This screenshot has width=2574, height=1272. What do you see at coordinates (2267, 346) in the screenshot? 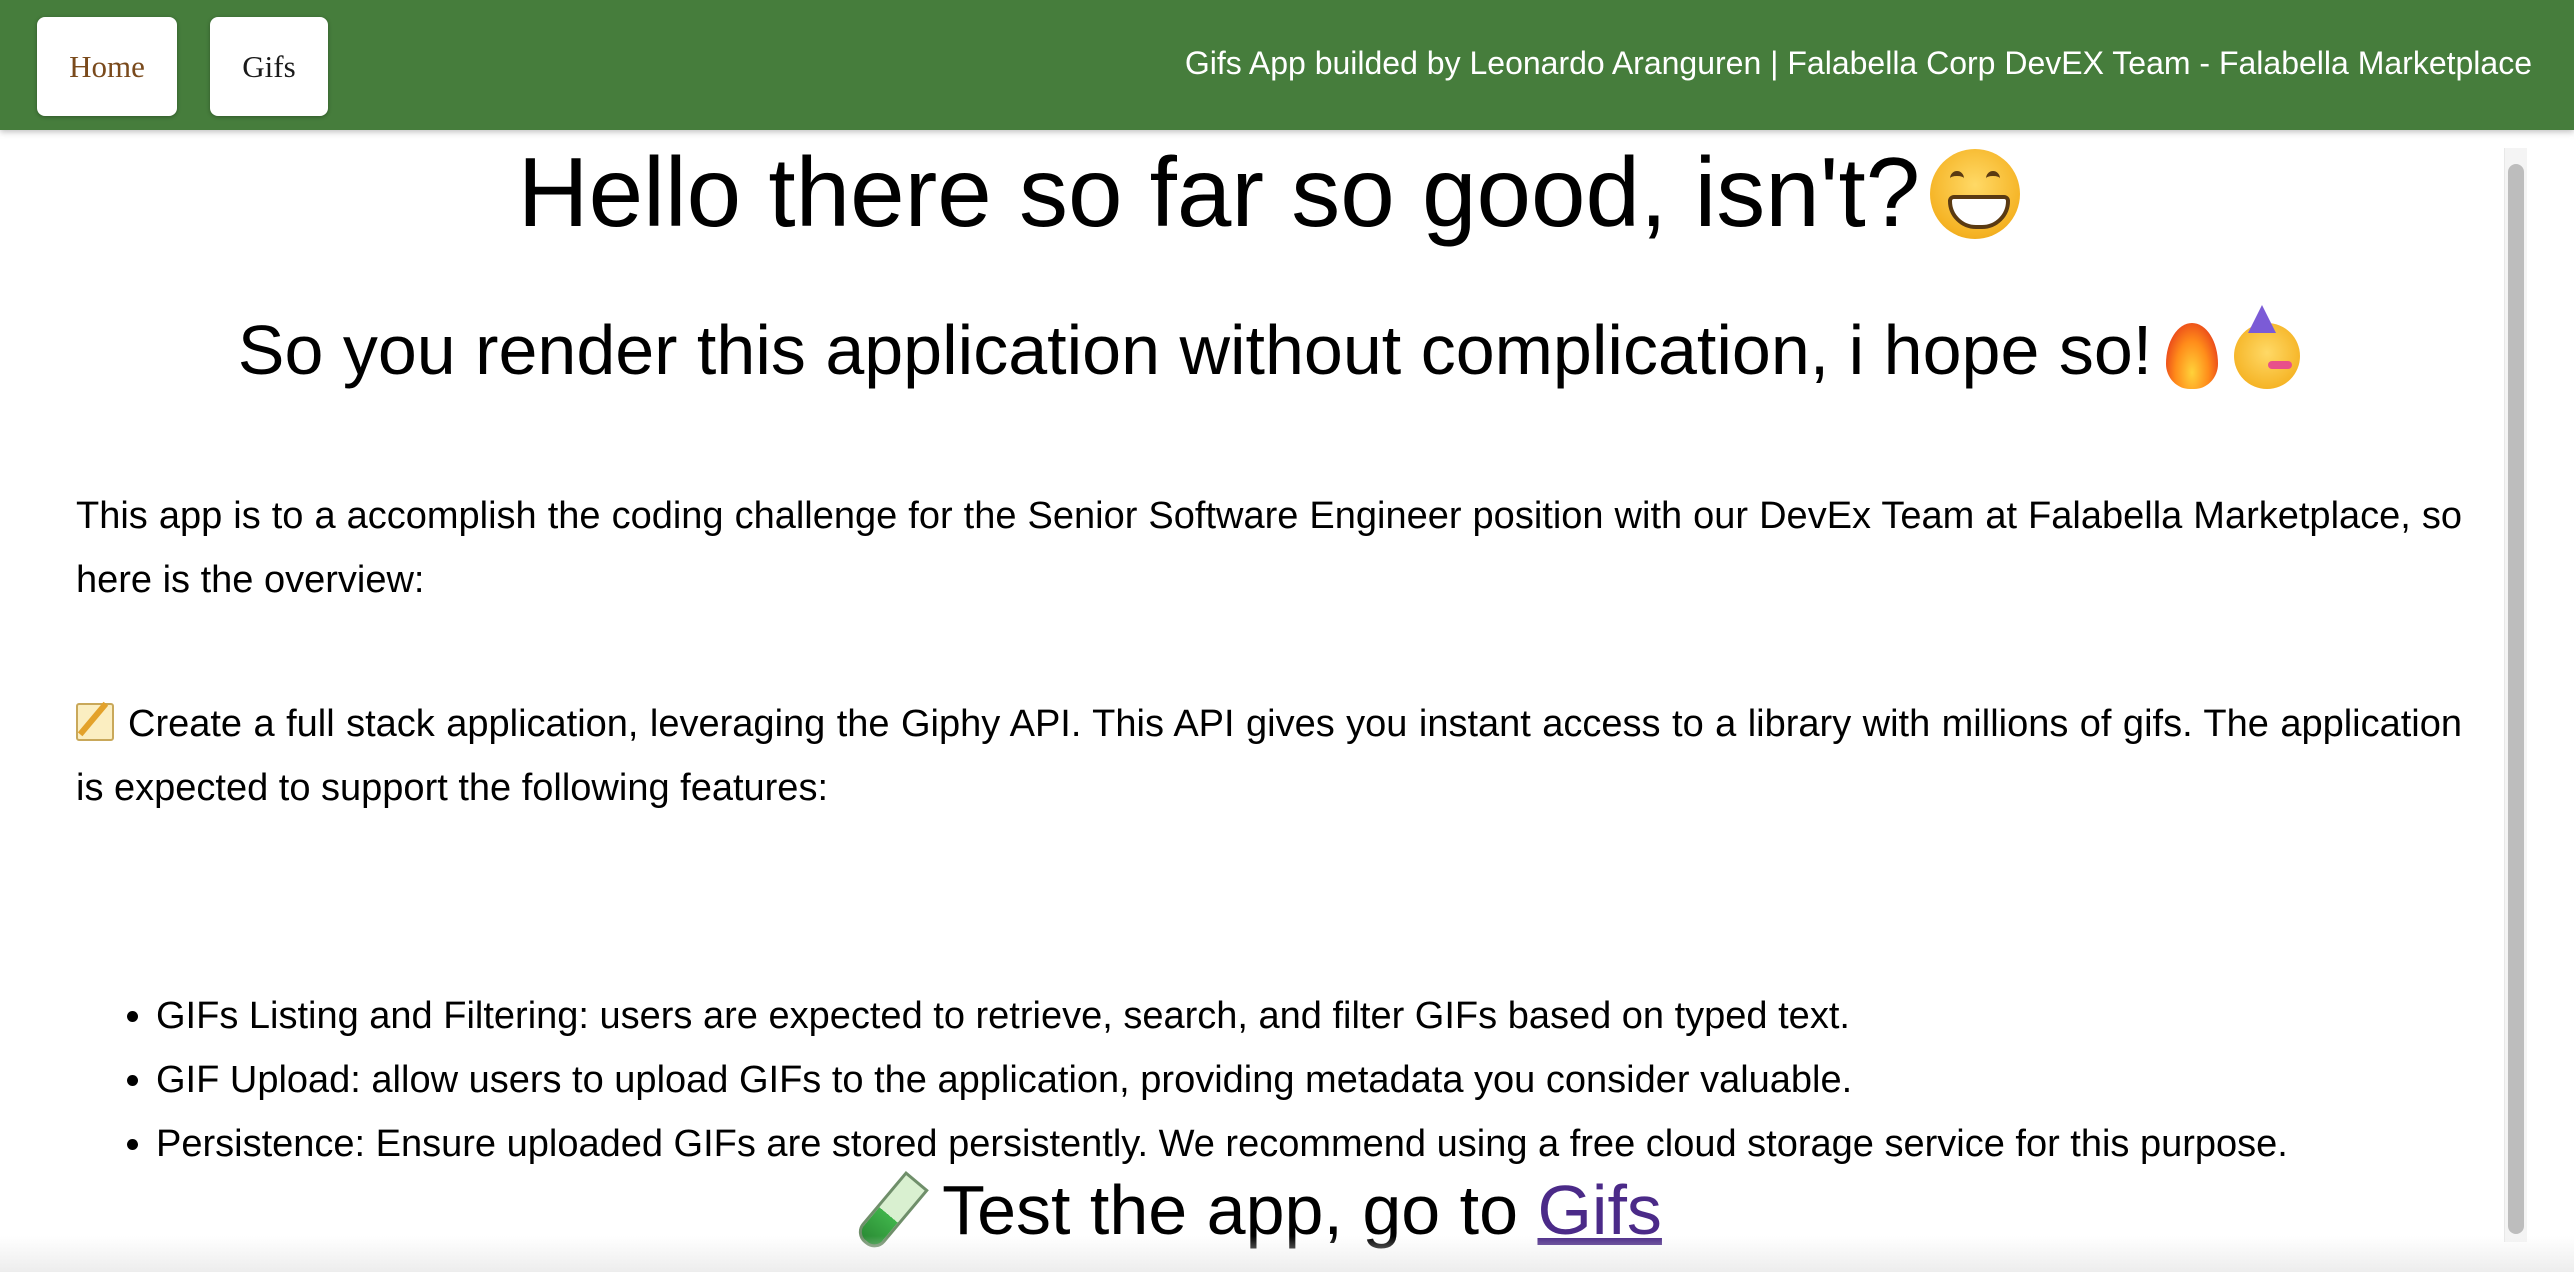
I see `partying-face-icon` at bounding box center [2267, 346].